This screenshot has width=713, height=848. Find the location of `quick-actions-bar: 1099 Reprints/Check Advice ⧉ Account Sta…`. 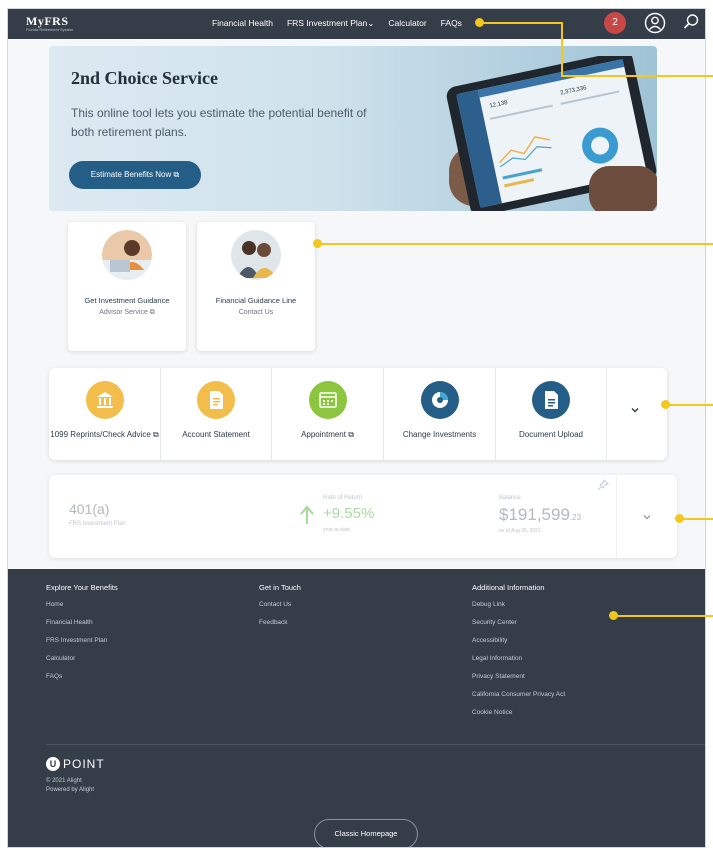

quick-actions-bar: 1099 Reprints/Check Advice ⧉ Account Sta… is located at coordinates (358, 414).